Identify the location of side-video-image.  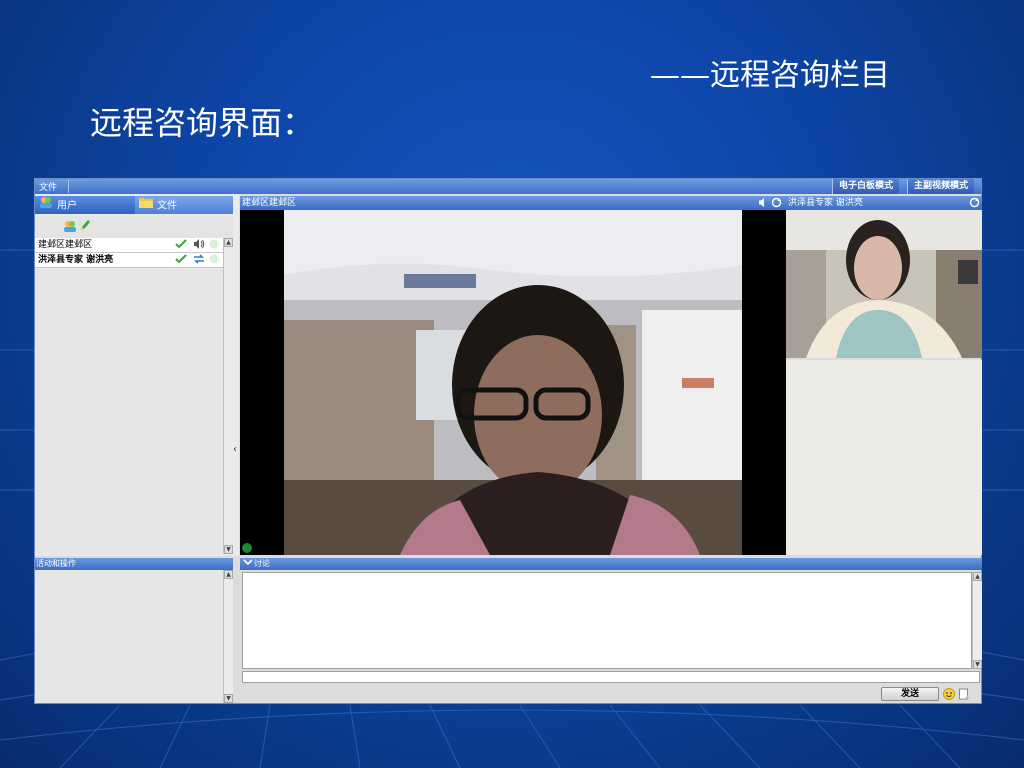
(884, 284).